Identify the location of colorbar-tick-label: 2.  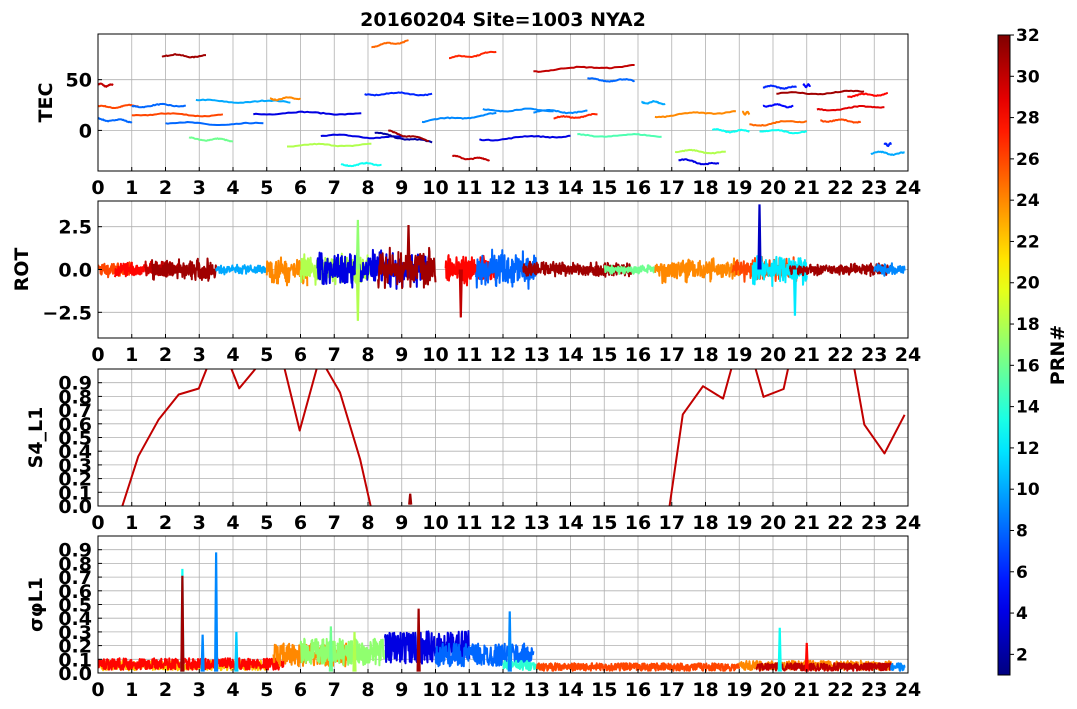
(1022, 655).